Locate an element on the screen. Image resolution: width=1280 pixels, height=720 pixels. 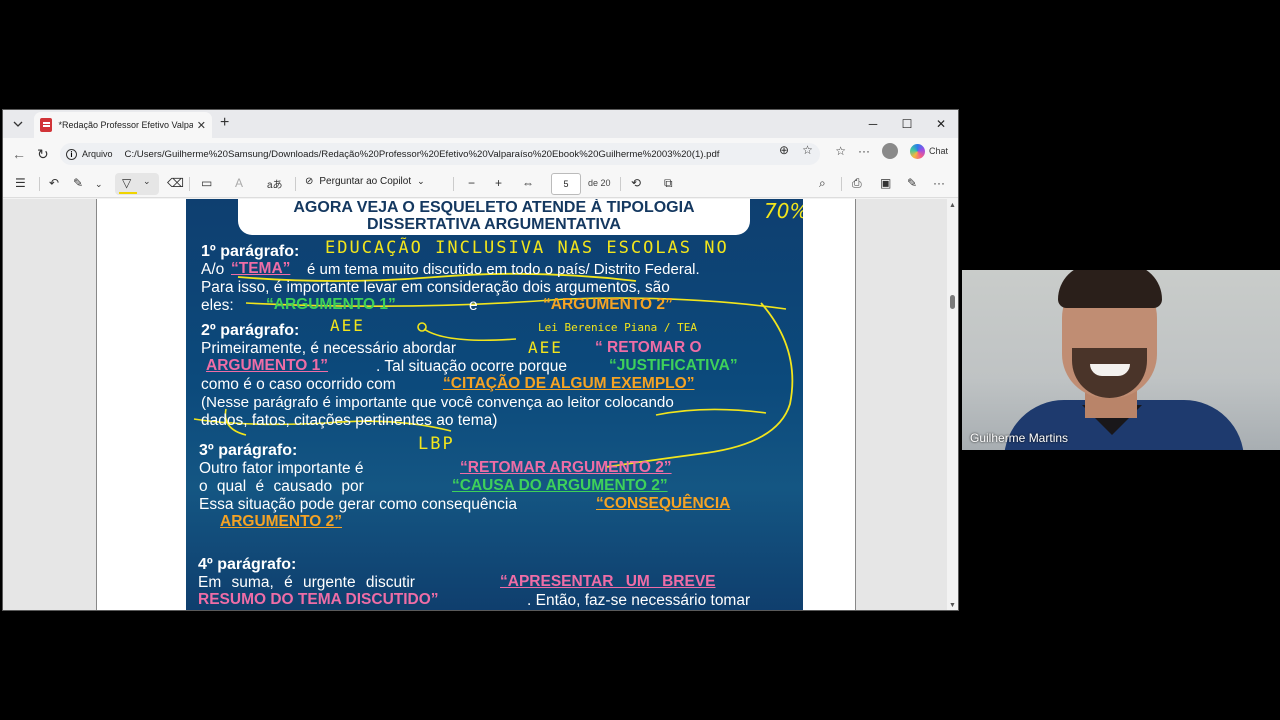
p2-handwriting-aee: AEE is located at coordinates (347, 325).